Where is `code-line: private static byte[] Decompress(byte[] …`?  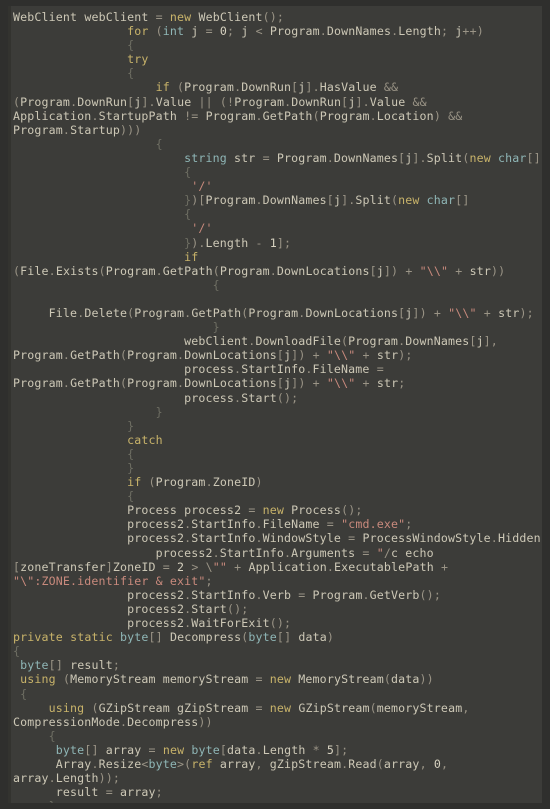 code-line: private static byte[] Decompress(byte[] … is located at coordinates (174, 637).